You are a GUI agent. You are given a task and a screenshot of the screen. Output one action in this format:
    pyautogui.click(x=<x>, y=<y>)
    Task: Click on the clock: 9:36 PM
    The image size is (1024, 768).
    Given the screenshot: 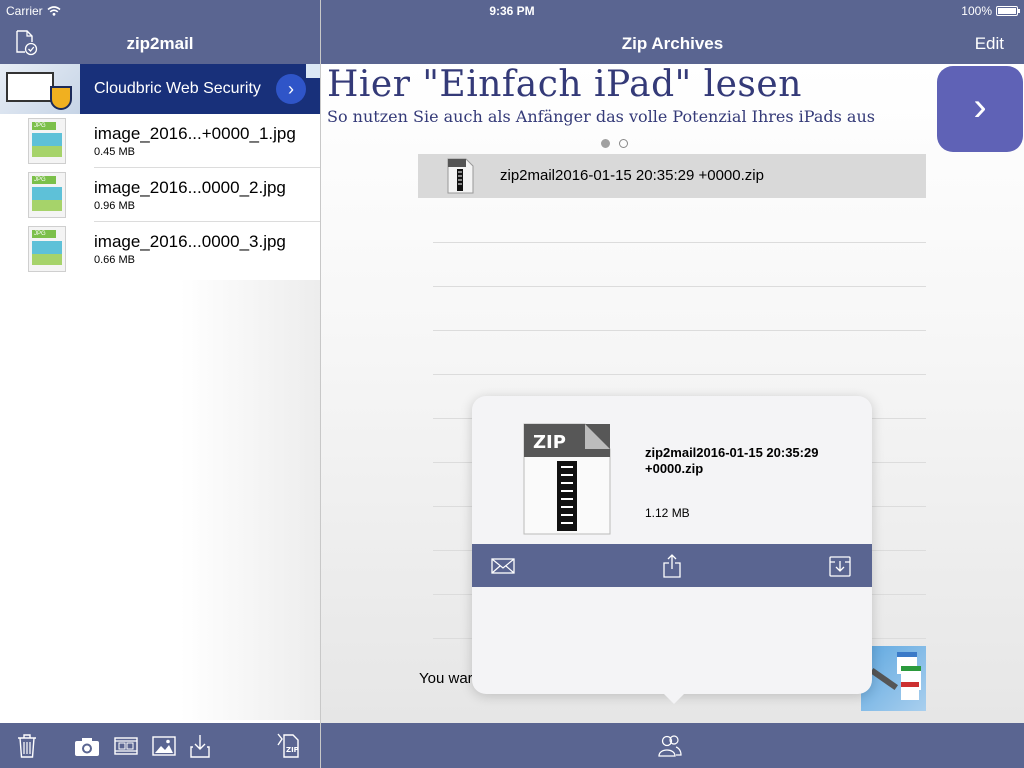 What is the action you would take?
    pyautogui.click(x=512, y=11)
    